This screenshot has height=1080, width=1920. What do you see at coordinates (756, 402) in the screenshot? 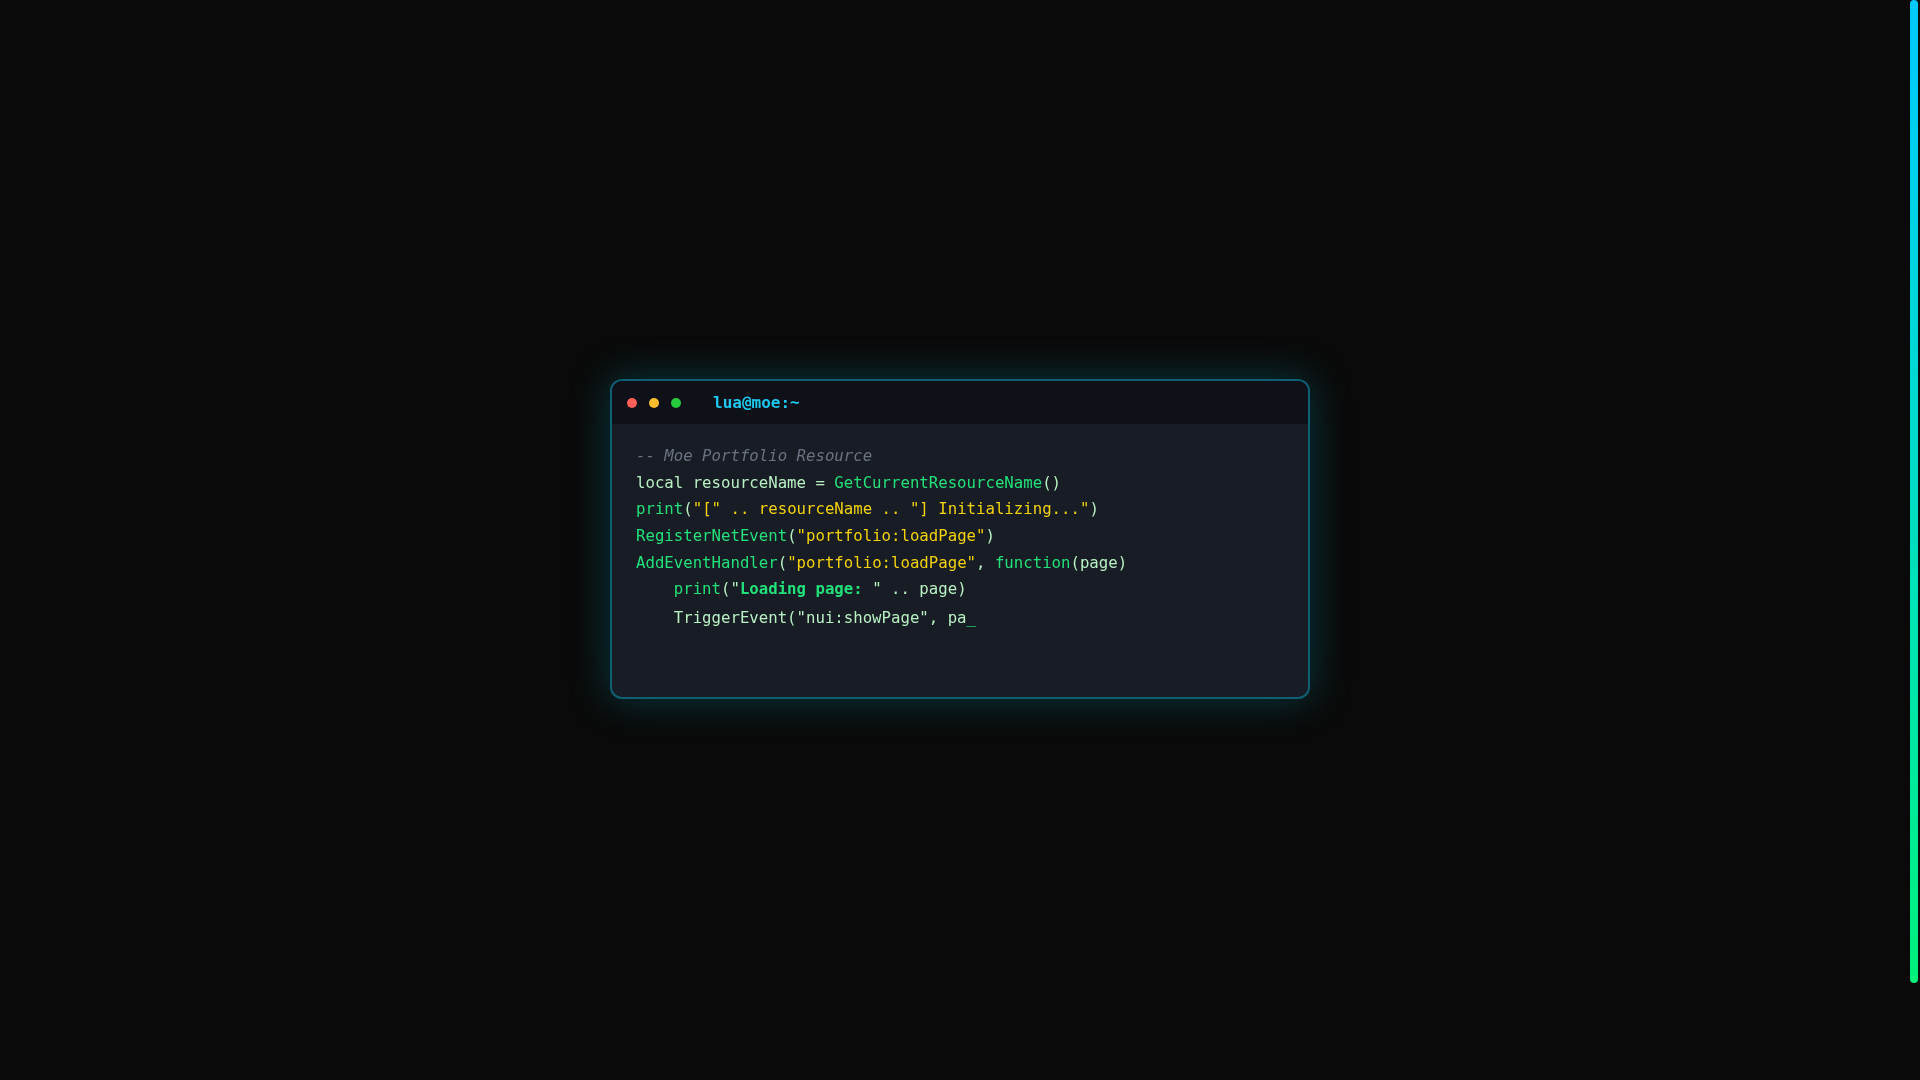
I see `window-title: lua@moe:~` at bounding box center [756, 402].